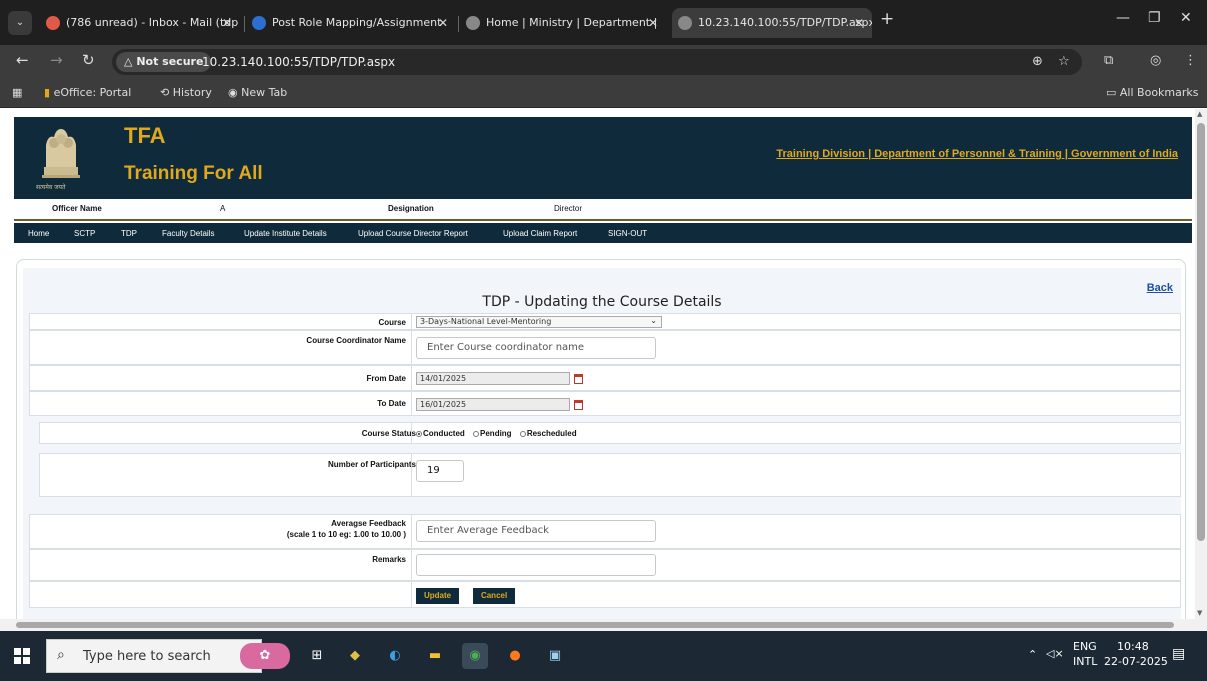 The height and width of the screenshot is (681, 1207). I want to click on clock-date: 22-07-2025, so click(1136, 661).